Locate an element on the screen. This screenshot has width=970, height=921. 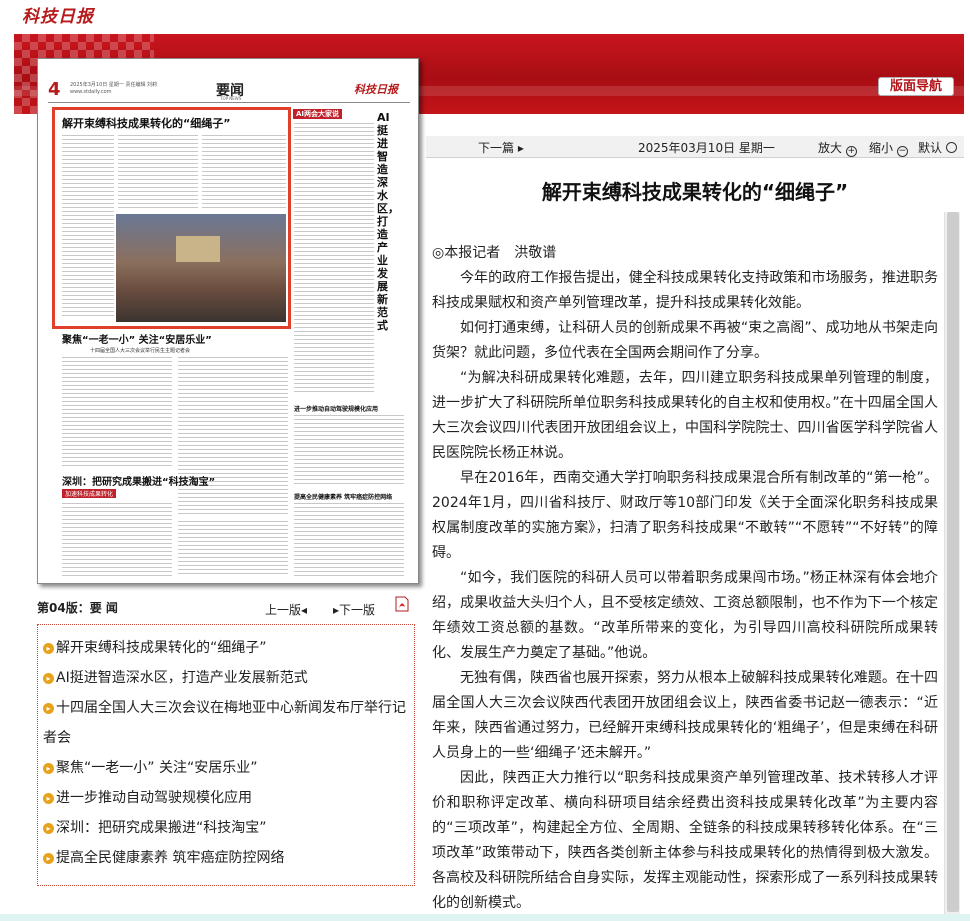
article-list-item-label: 十四届全国人大三次会议在梅地亚中心新闻发布厅举行记者会 is located at coordinates (224, 723).